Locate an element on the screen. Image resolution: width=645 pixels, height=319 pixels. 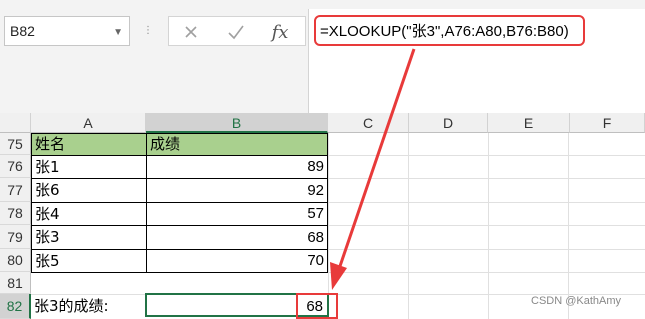
annotation-arrow is located at coordinates (373, 169).